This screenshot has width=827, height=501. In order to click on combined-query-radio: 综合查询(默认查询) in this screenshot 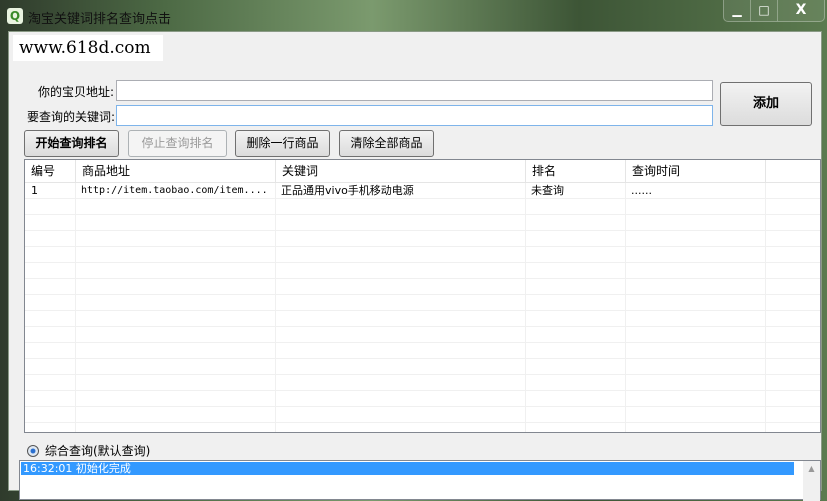, I will do `click(88, 450)`.